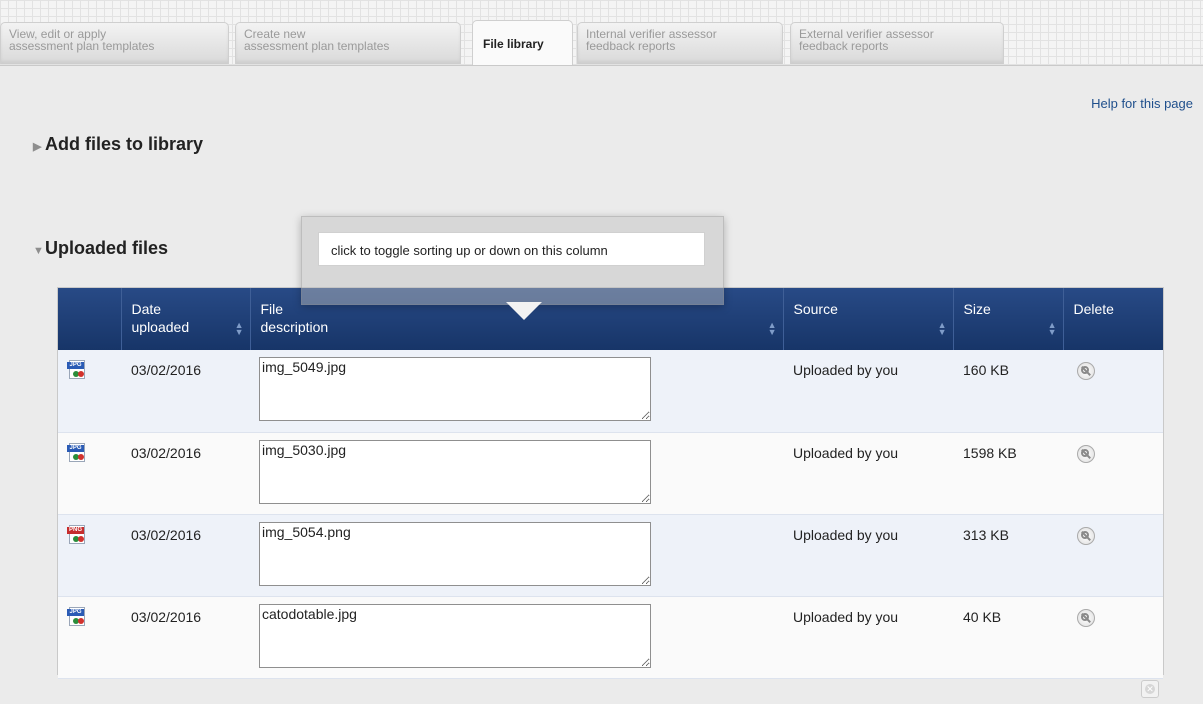  I want to click on png-file-icon: PNG, so click(76, 534).